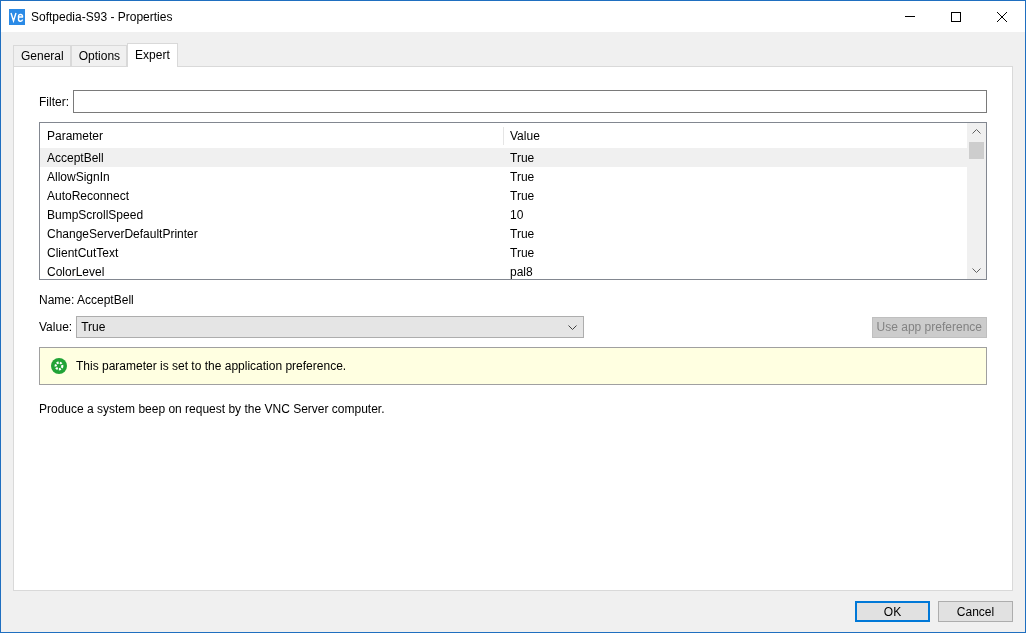 This screenshot has width=1026, height=633. Describe the element at coordinates (975, 611) in the screenshot. I see `dialog-button: Cancel` at that location.